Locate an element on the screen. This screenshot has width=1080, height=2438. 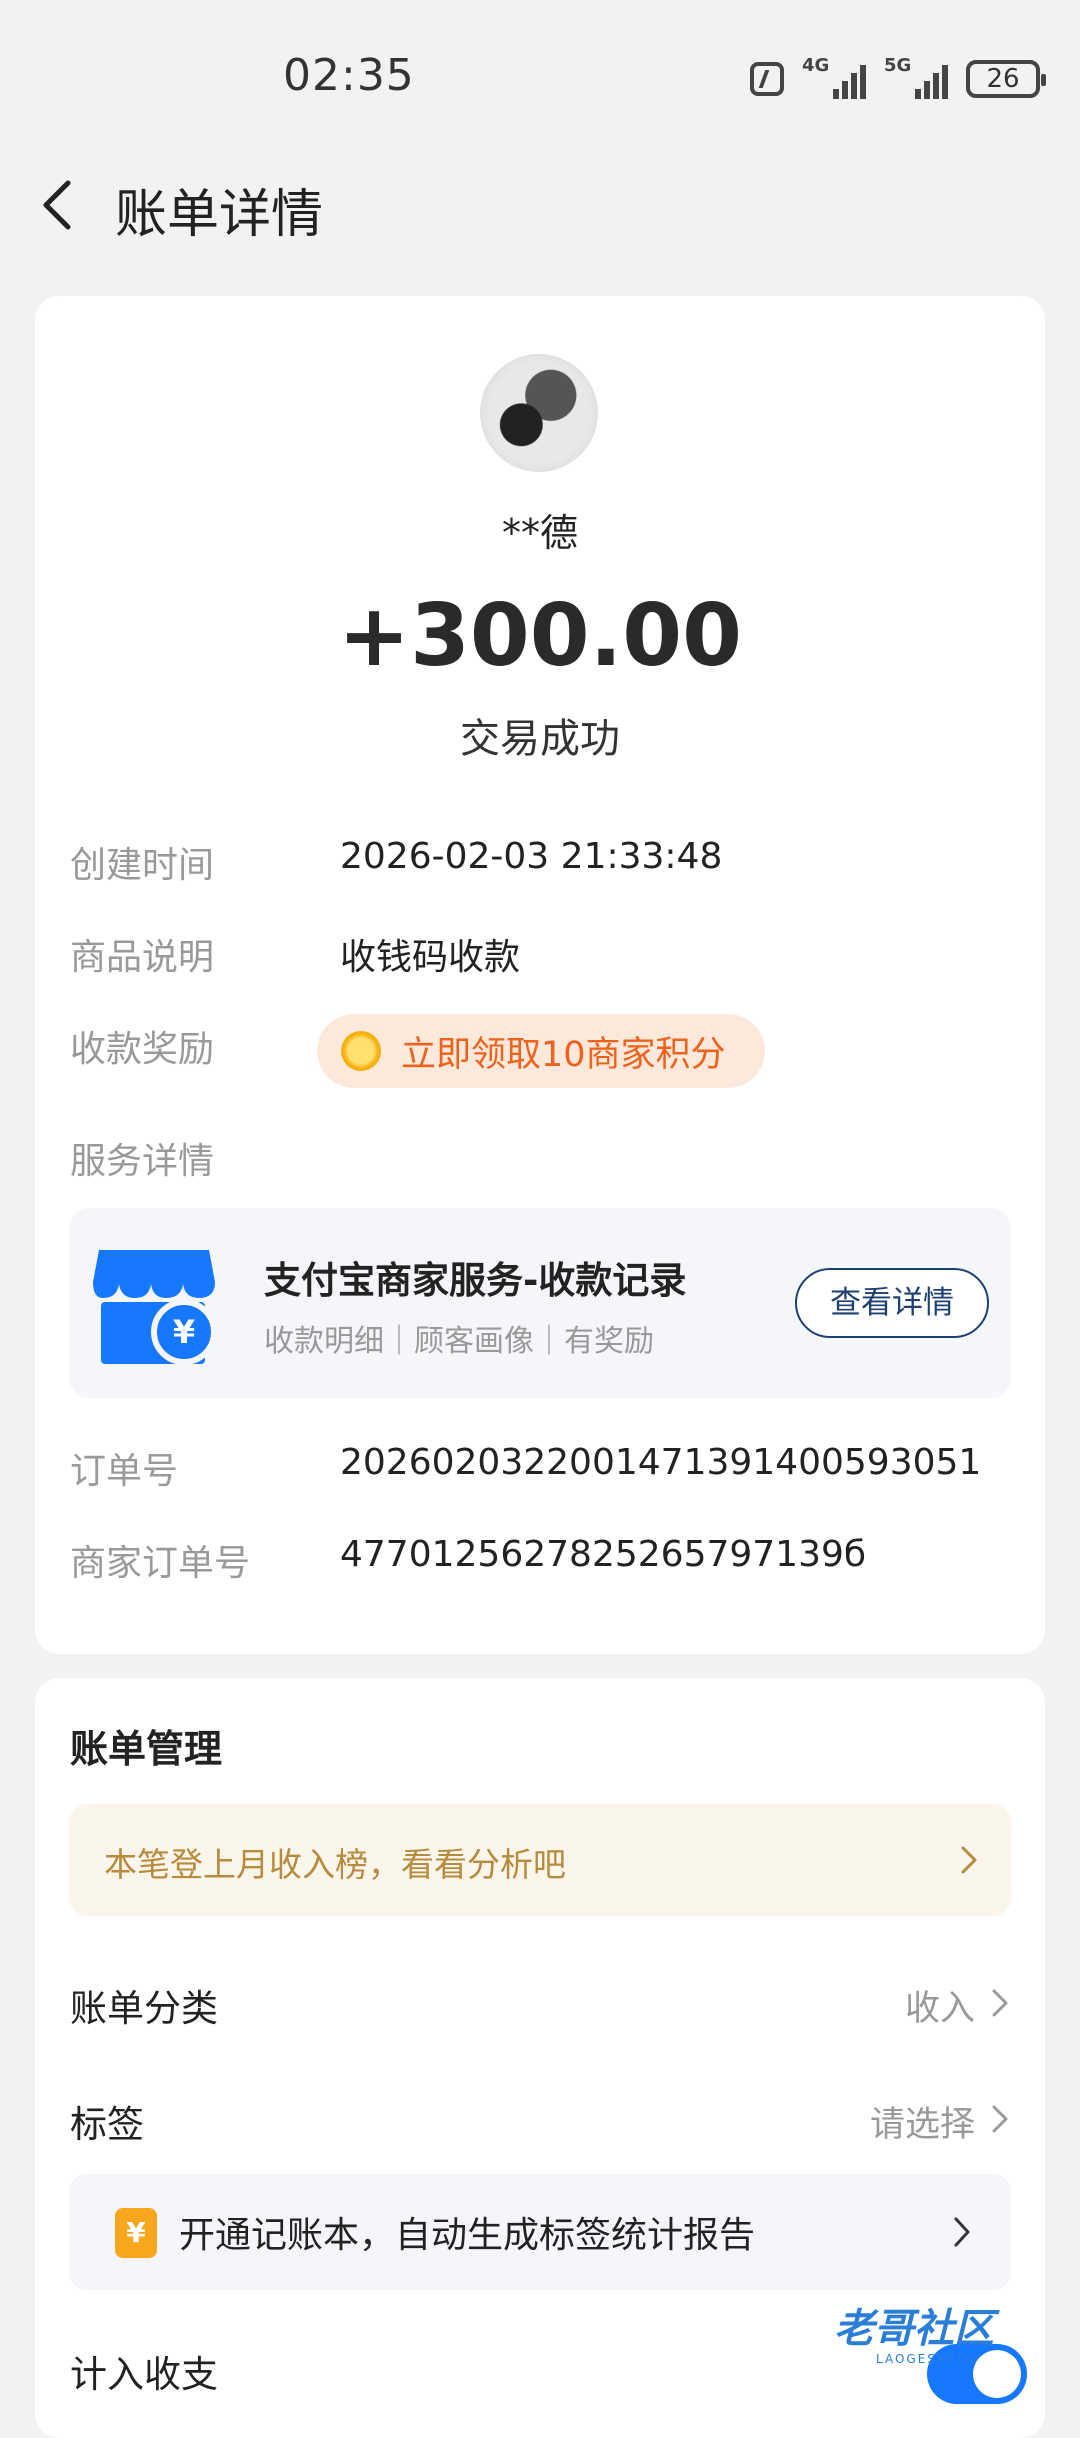
created-time-value: 2026-02-03 21:33:48 is located at coordinates (531, 856).